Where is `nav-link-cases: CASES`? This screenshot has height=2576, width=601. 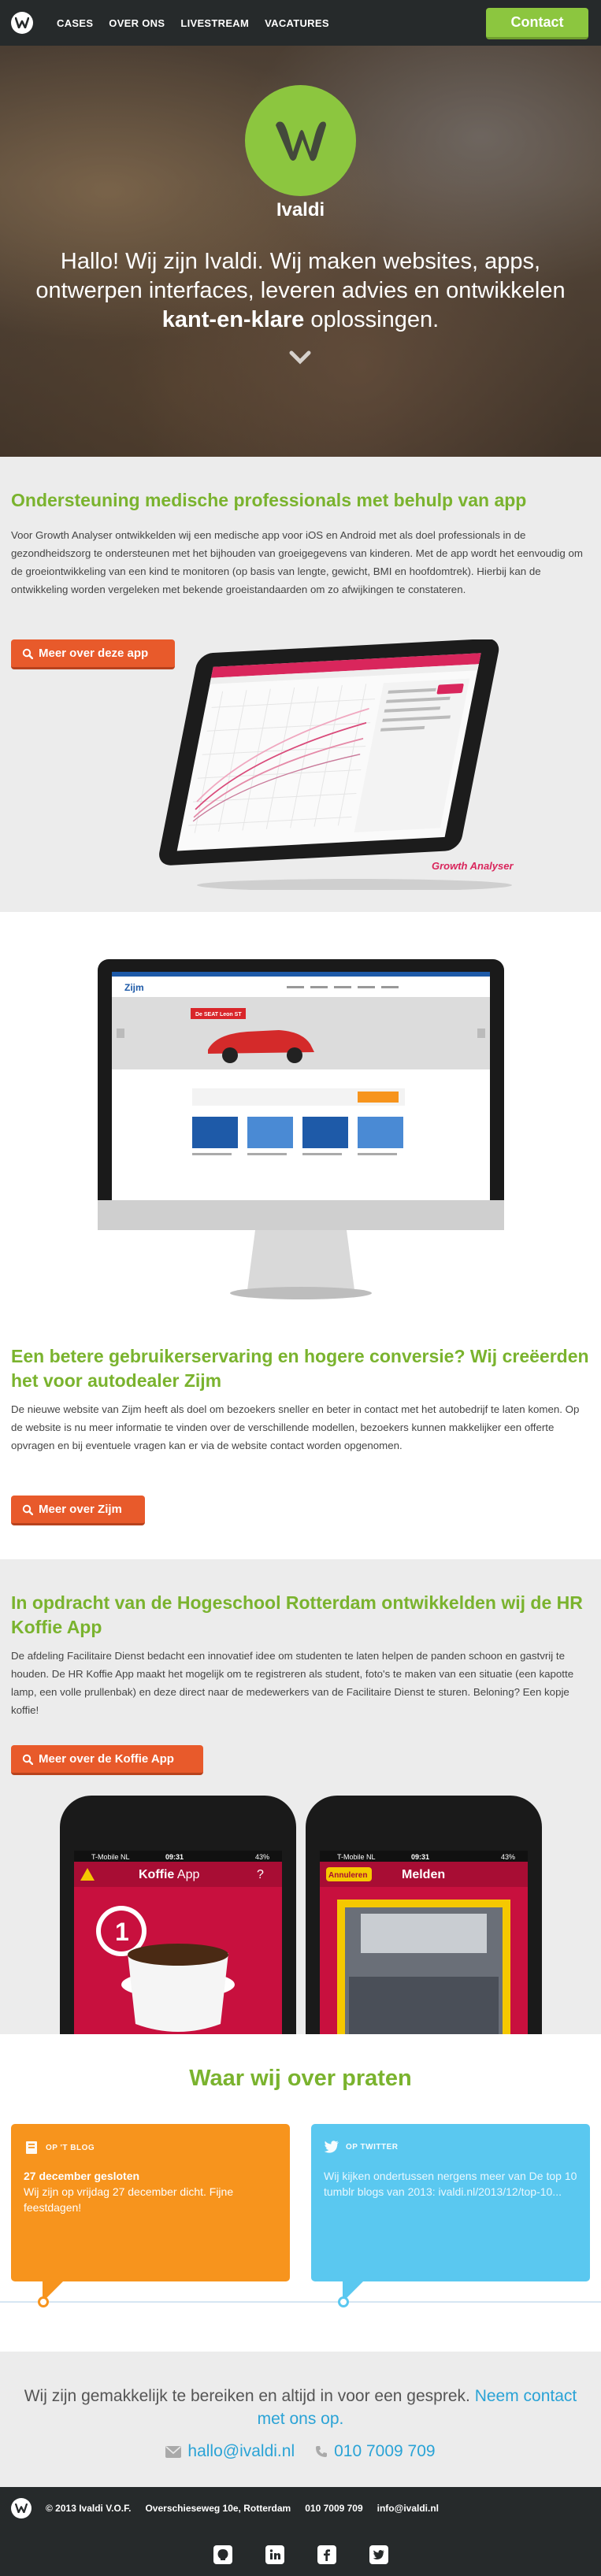 nav-link-cases: CASES is located at coordinates (75, 23).